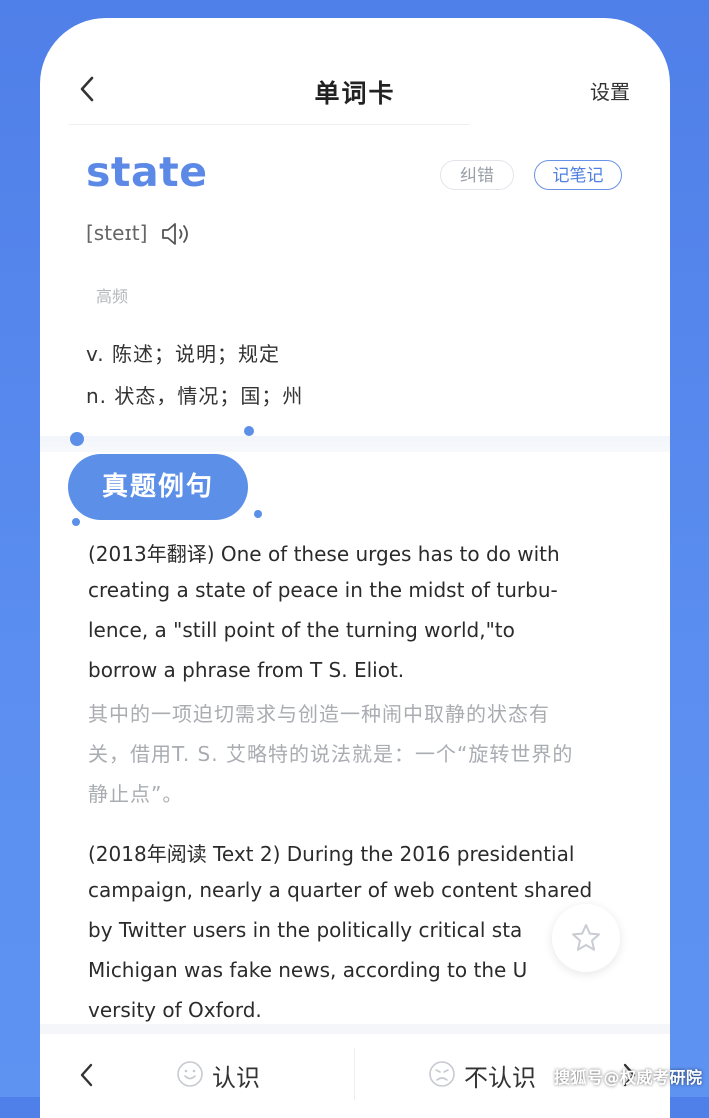 The width and height of the screenshot is (709, 1118). What do you see at coordinates (147, 172) in the screenshot?
I see `headword: state` at bounding box center [147, 172].